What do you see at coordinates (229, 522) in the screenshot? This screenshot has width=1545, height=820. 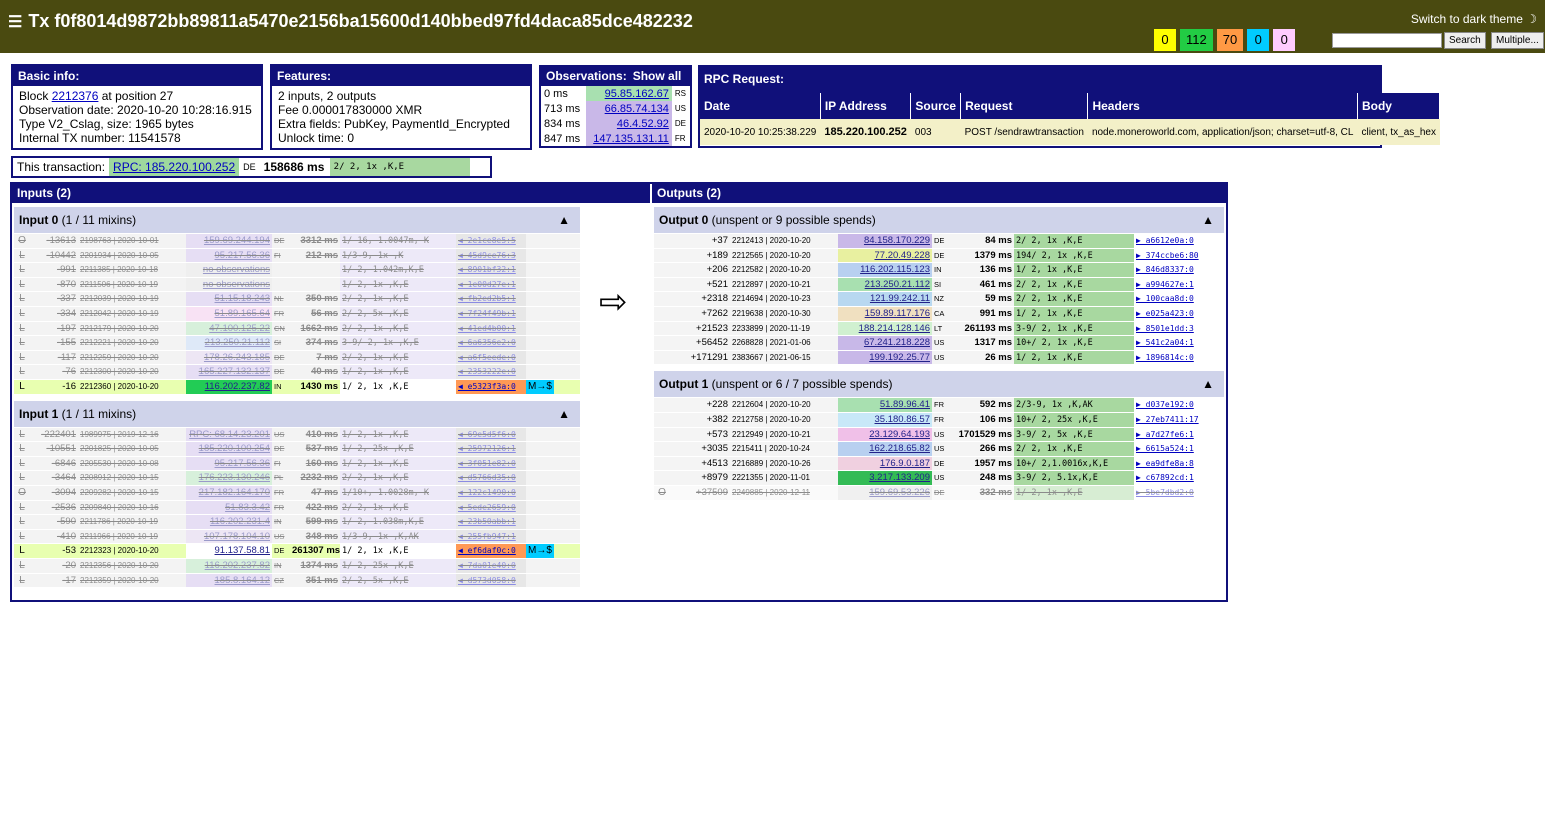 I see `row-ip: 116.202.231.4` at bounding box center [229, 522].